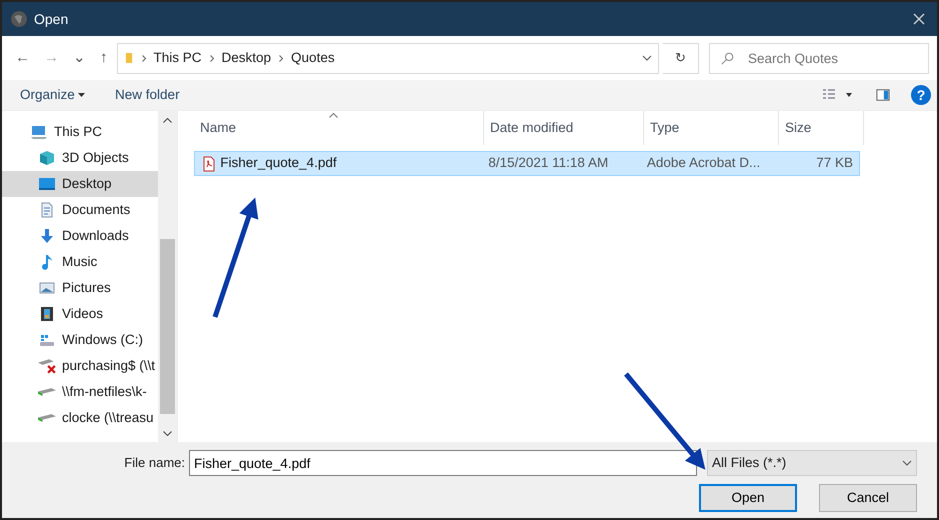 This screenshot has height=520, width=939. Describe the element at coordinates (167, 120) in the screenshot. I see `scroll-up-icon` at that location.